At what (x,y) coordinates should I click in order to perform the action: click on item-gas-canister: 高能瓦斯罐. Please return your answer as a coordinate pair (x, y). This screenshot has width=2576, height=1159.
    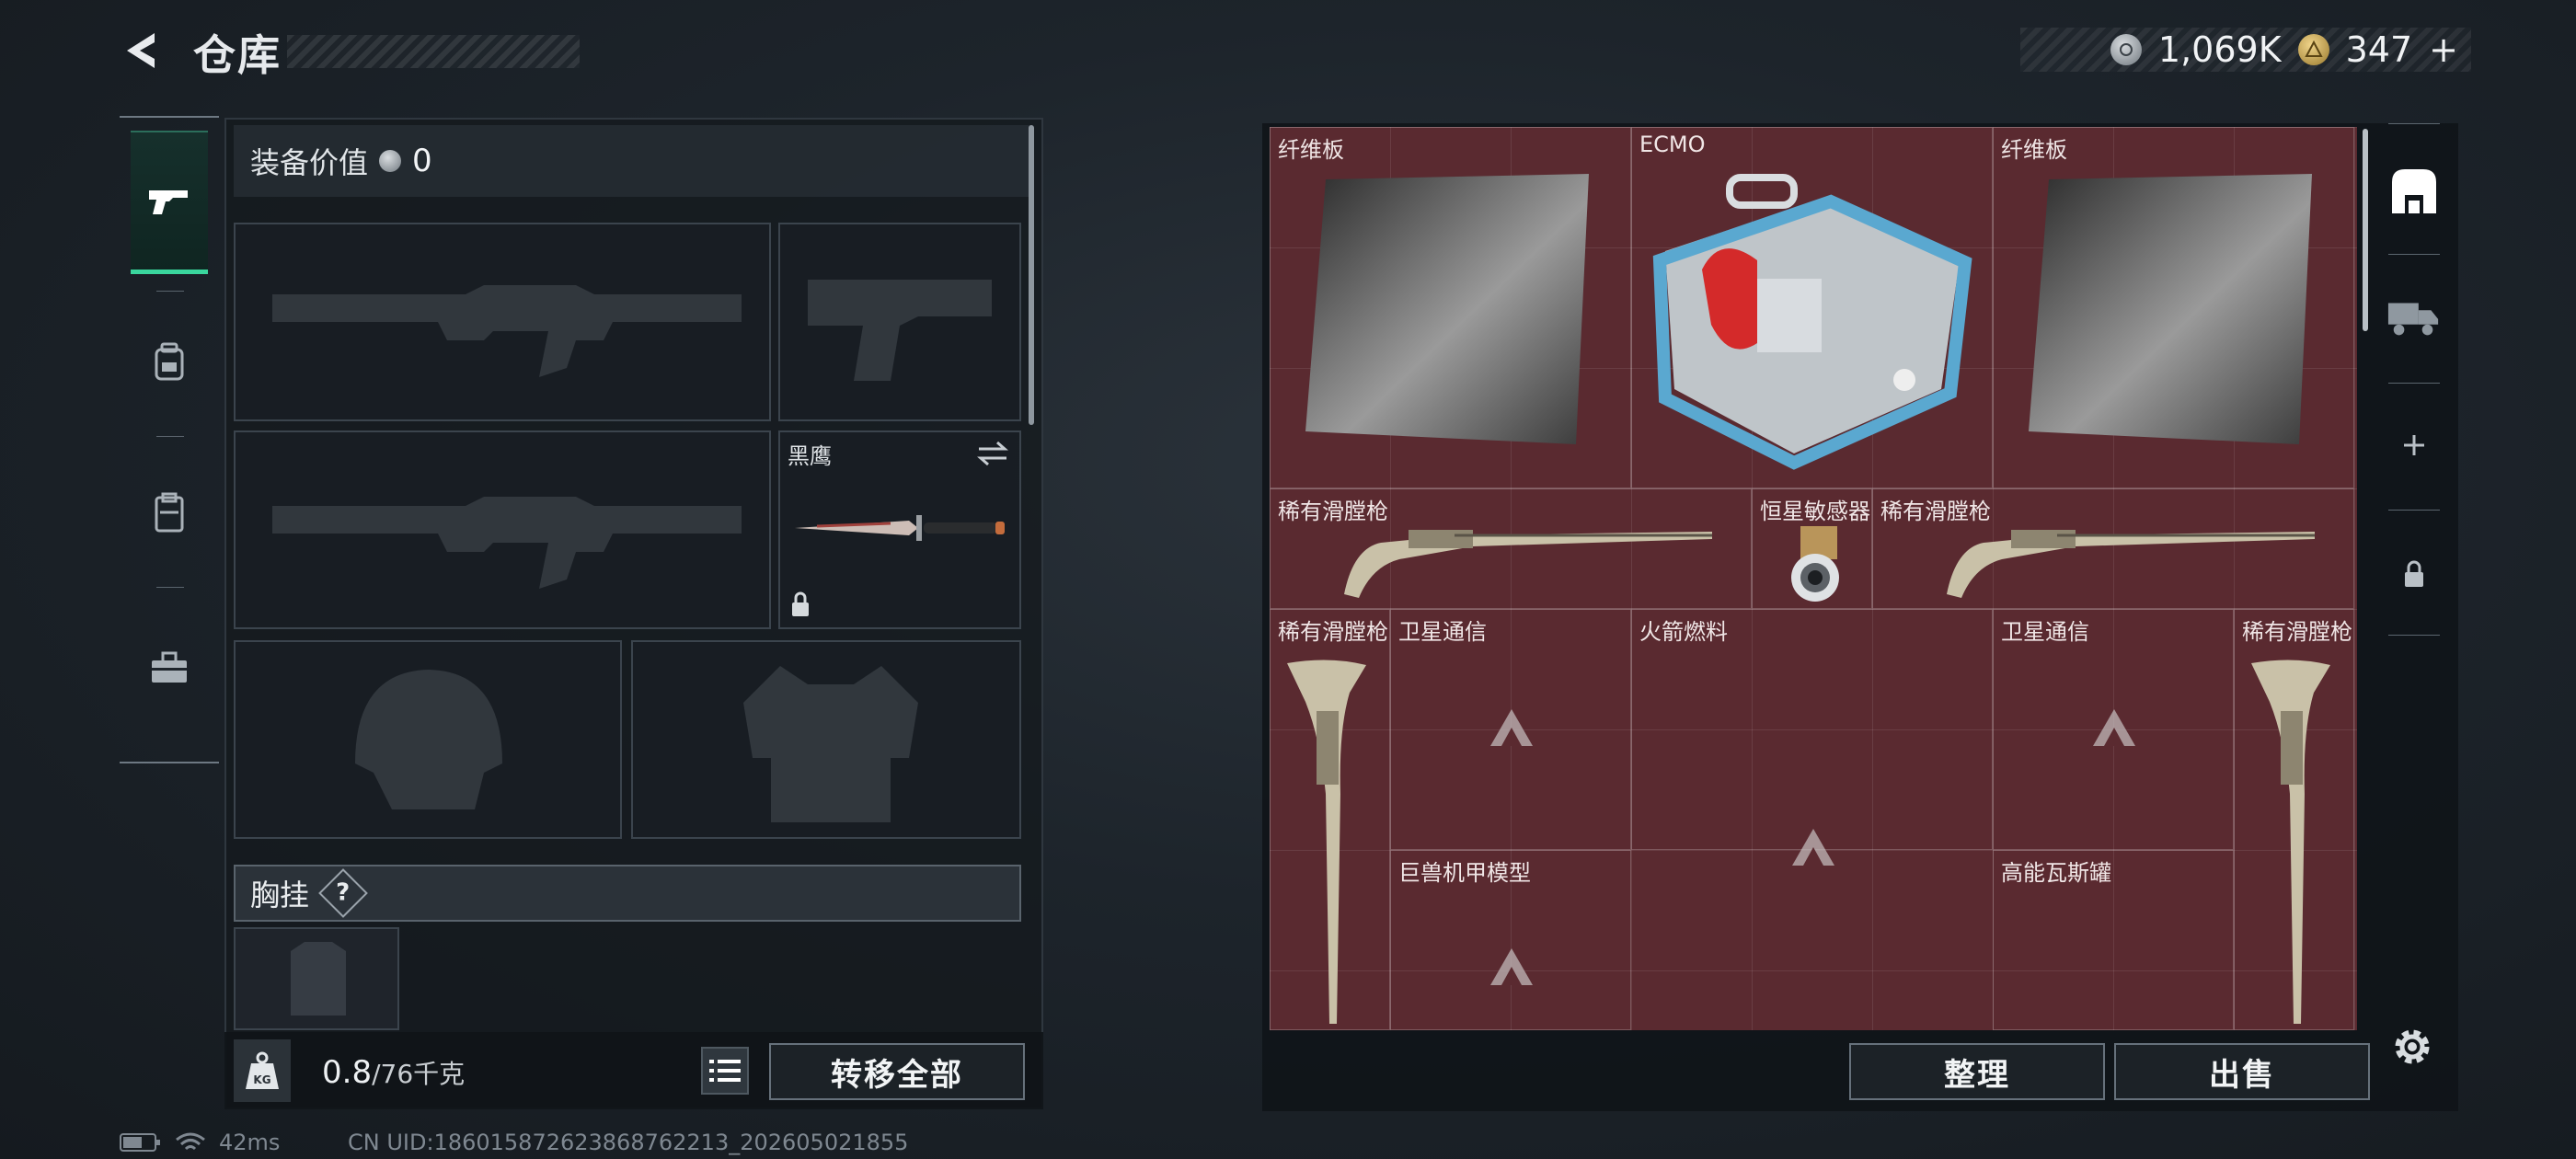
    Looking at the image, I should click on (2113, 940).